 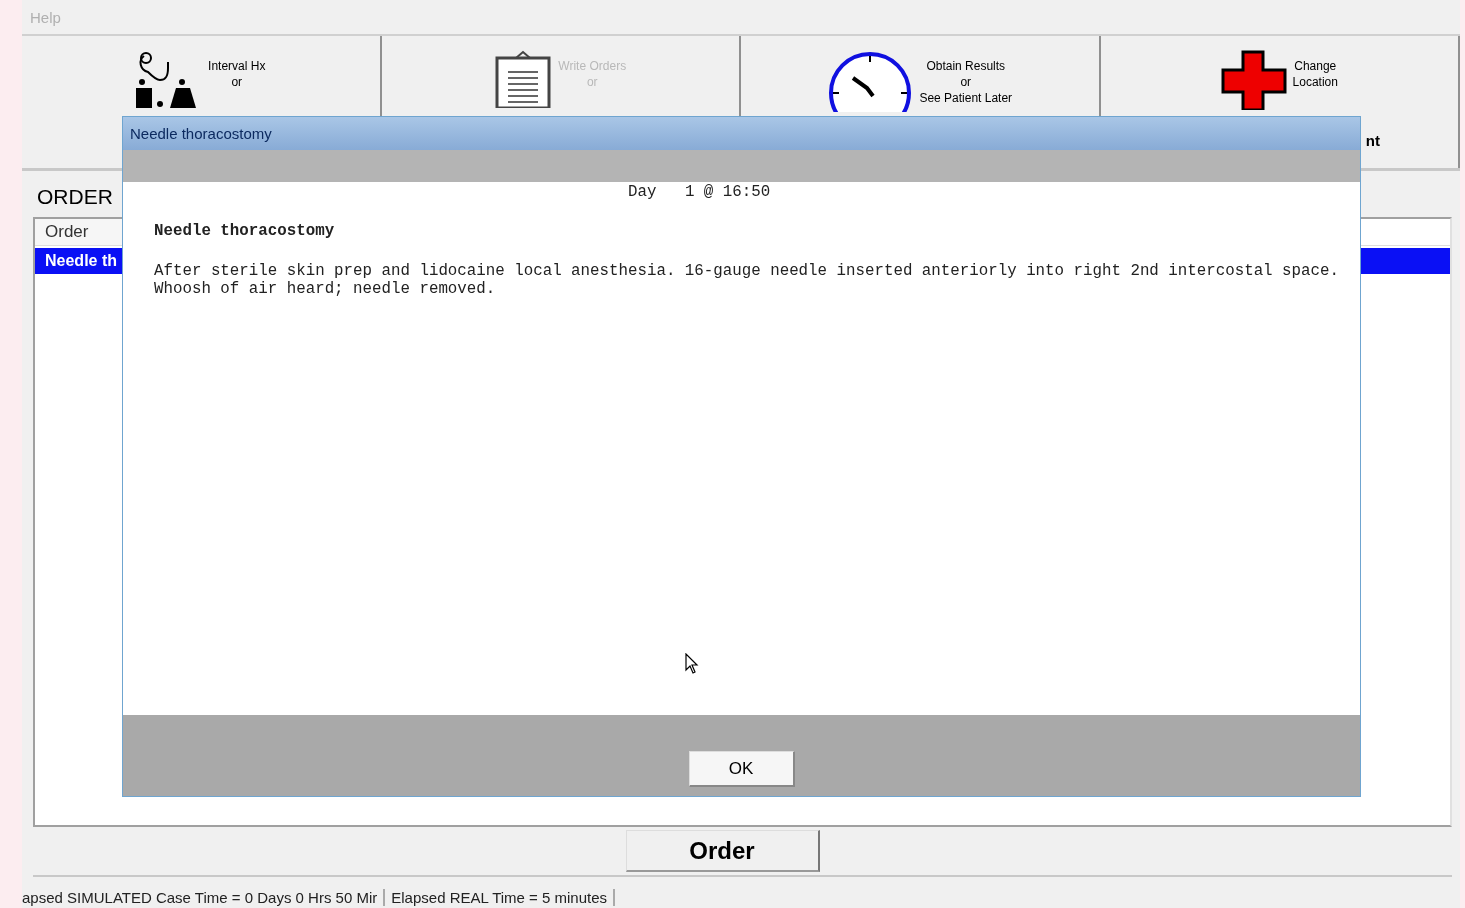 What do you see at coordinates (503, 897) in the screenshot?
I see `status-text: Elapsed REAL Time = 5 minutes` at bounding box center [503, 897].